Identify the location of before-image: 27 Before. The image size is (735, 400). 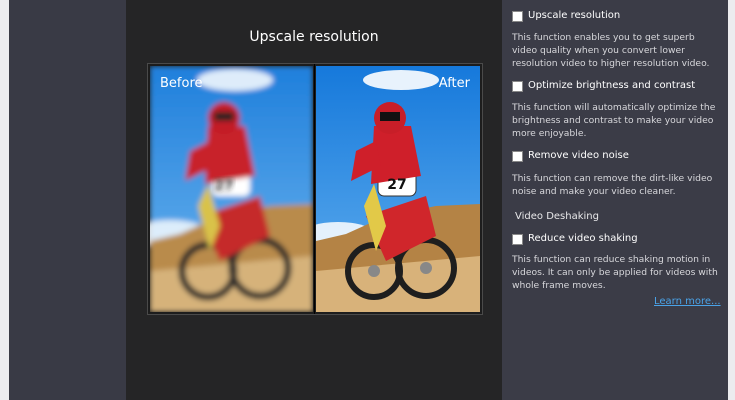
(231, 189).